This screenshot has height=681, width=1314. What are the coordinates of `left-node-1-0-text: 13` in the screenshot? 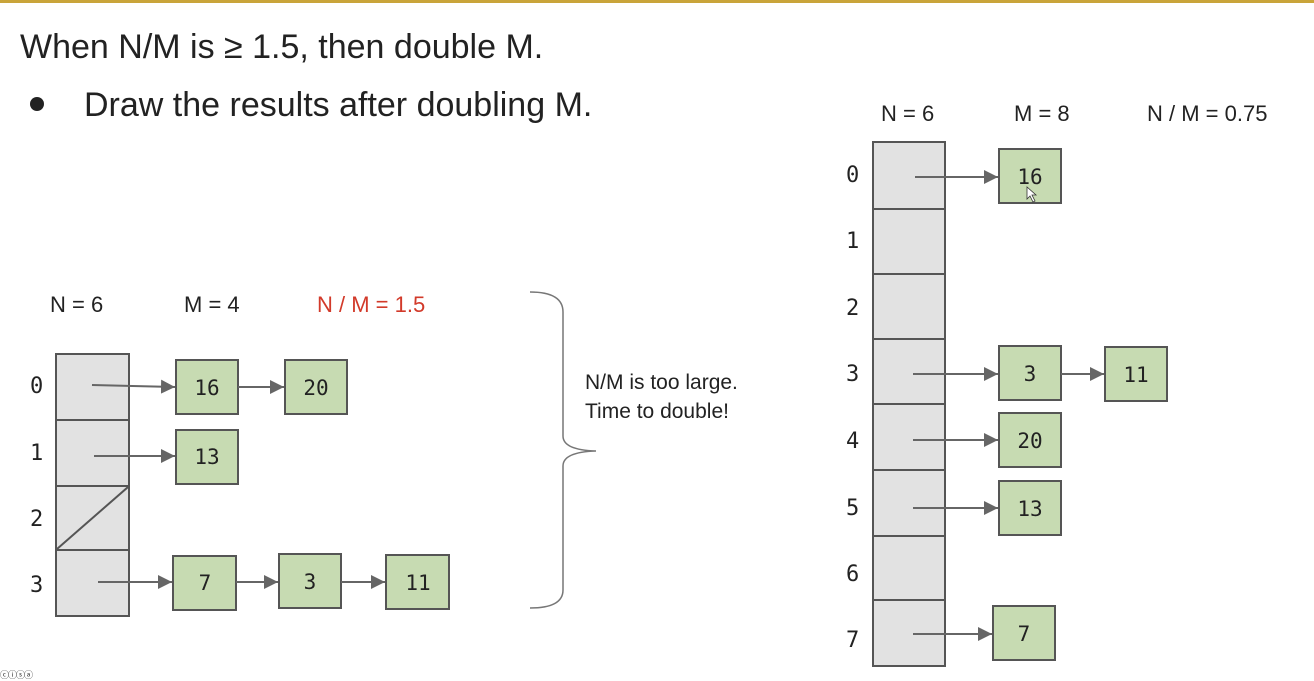 It's located at (206, 457).